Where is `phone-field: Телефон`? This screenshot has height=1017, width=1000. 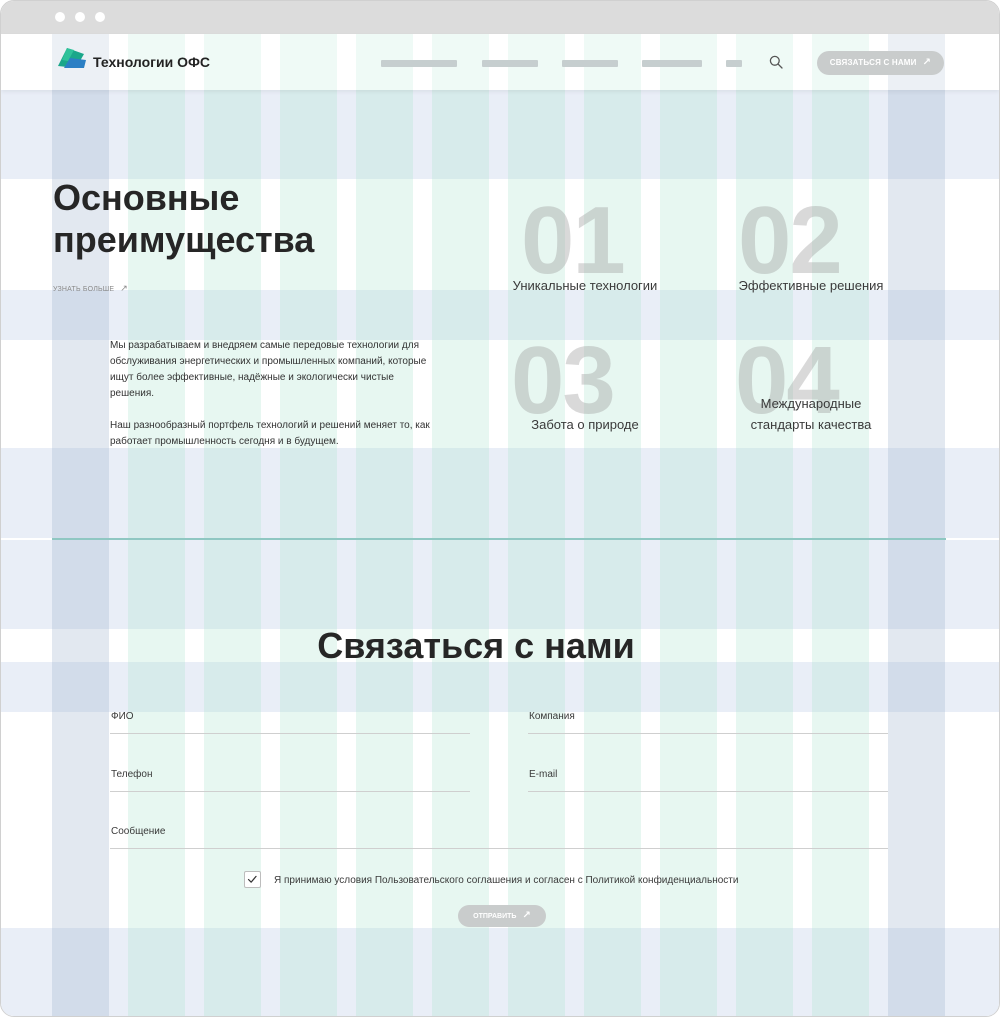 phone-field: Телефон is located at coordinates (290, 779).